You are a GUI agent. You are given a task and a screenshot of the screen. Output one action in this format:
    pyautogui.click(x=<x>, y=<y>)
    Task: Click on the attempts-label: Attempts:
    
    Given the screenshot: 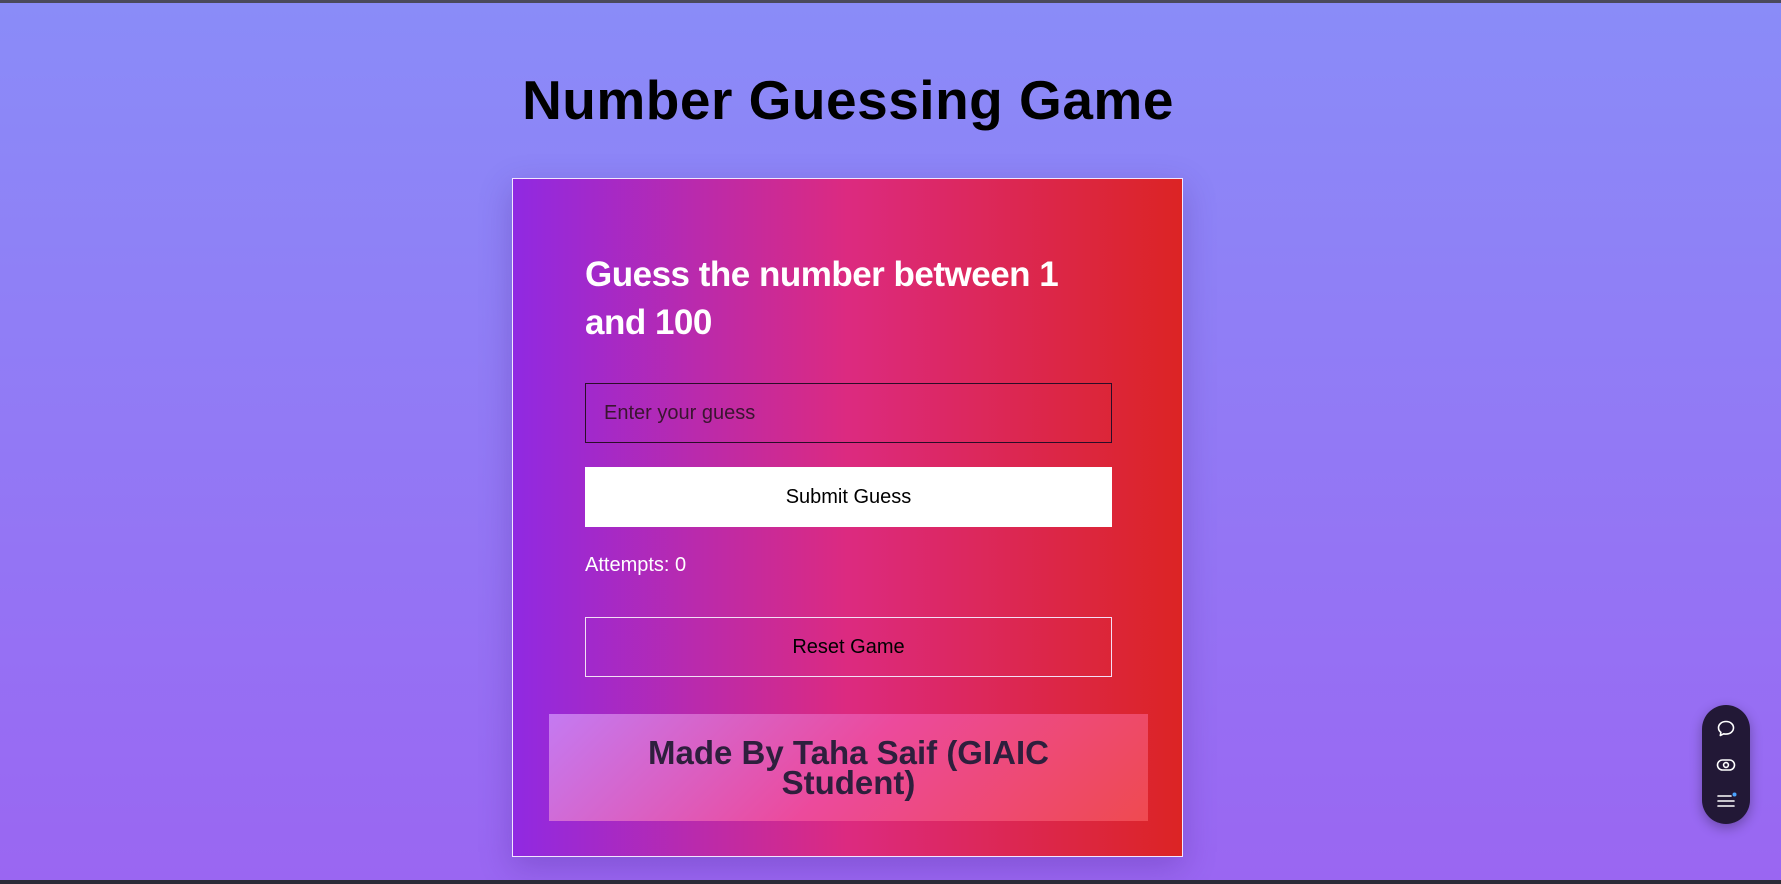 What is the action you would take?
    pyautogui.click(x=627, y=565)
    